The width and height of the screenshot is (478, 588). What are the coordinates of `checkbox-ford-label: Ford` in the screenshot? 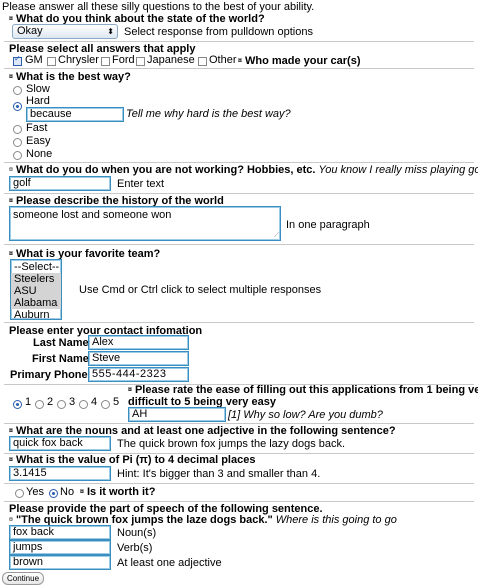 It's located at (123, 60).